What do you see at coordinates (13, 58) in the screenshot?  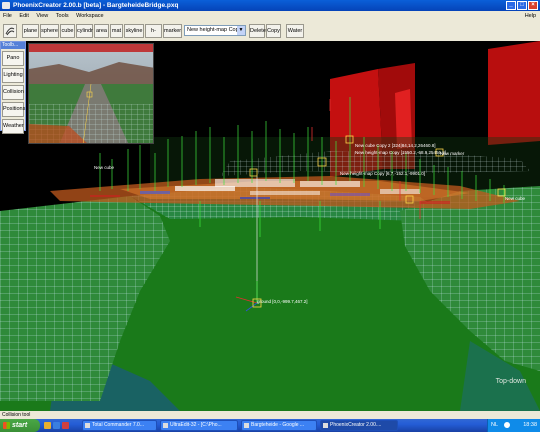 I see `tool-pano: Pano` at bounding box center [13, 58].